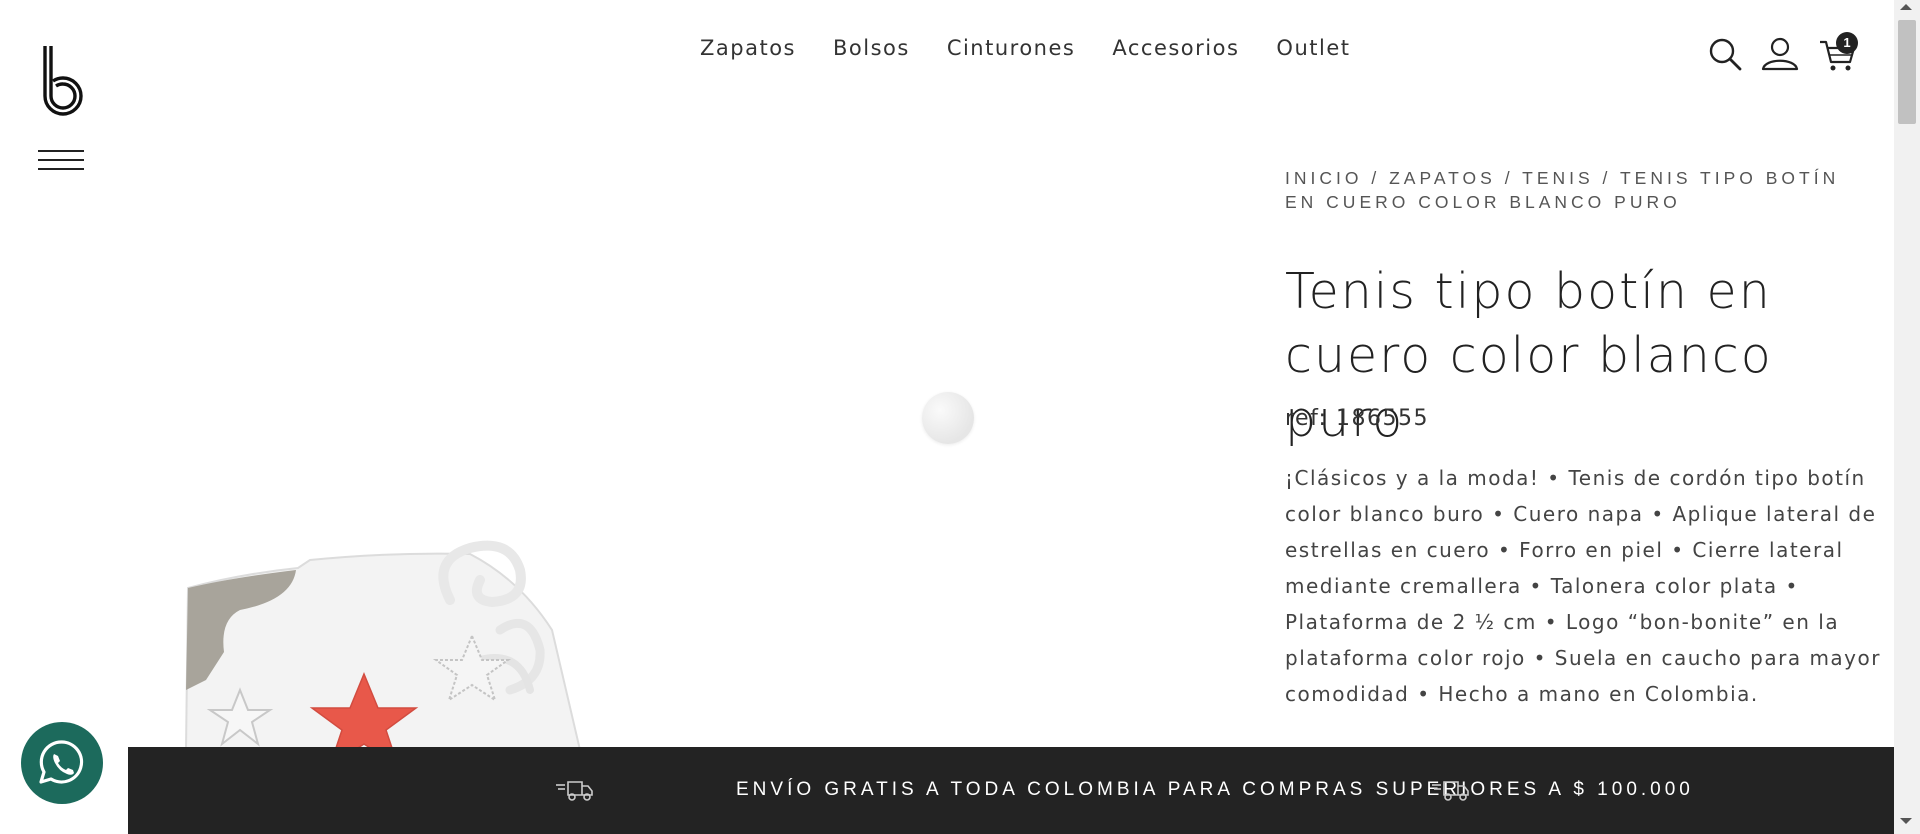  What do you see at coordinates (871, 48) in the screenshot?
I see `nav-item-bolsos: Bolsos` at bounding box center [871, 48].